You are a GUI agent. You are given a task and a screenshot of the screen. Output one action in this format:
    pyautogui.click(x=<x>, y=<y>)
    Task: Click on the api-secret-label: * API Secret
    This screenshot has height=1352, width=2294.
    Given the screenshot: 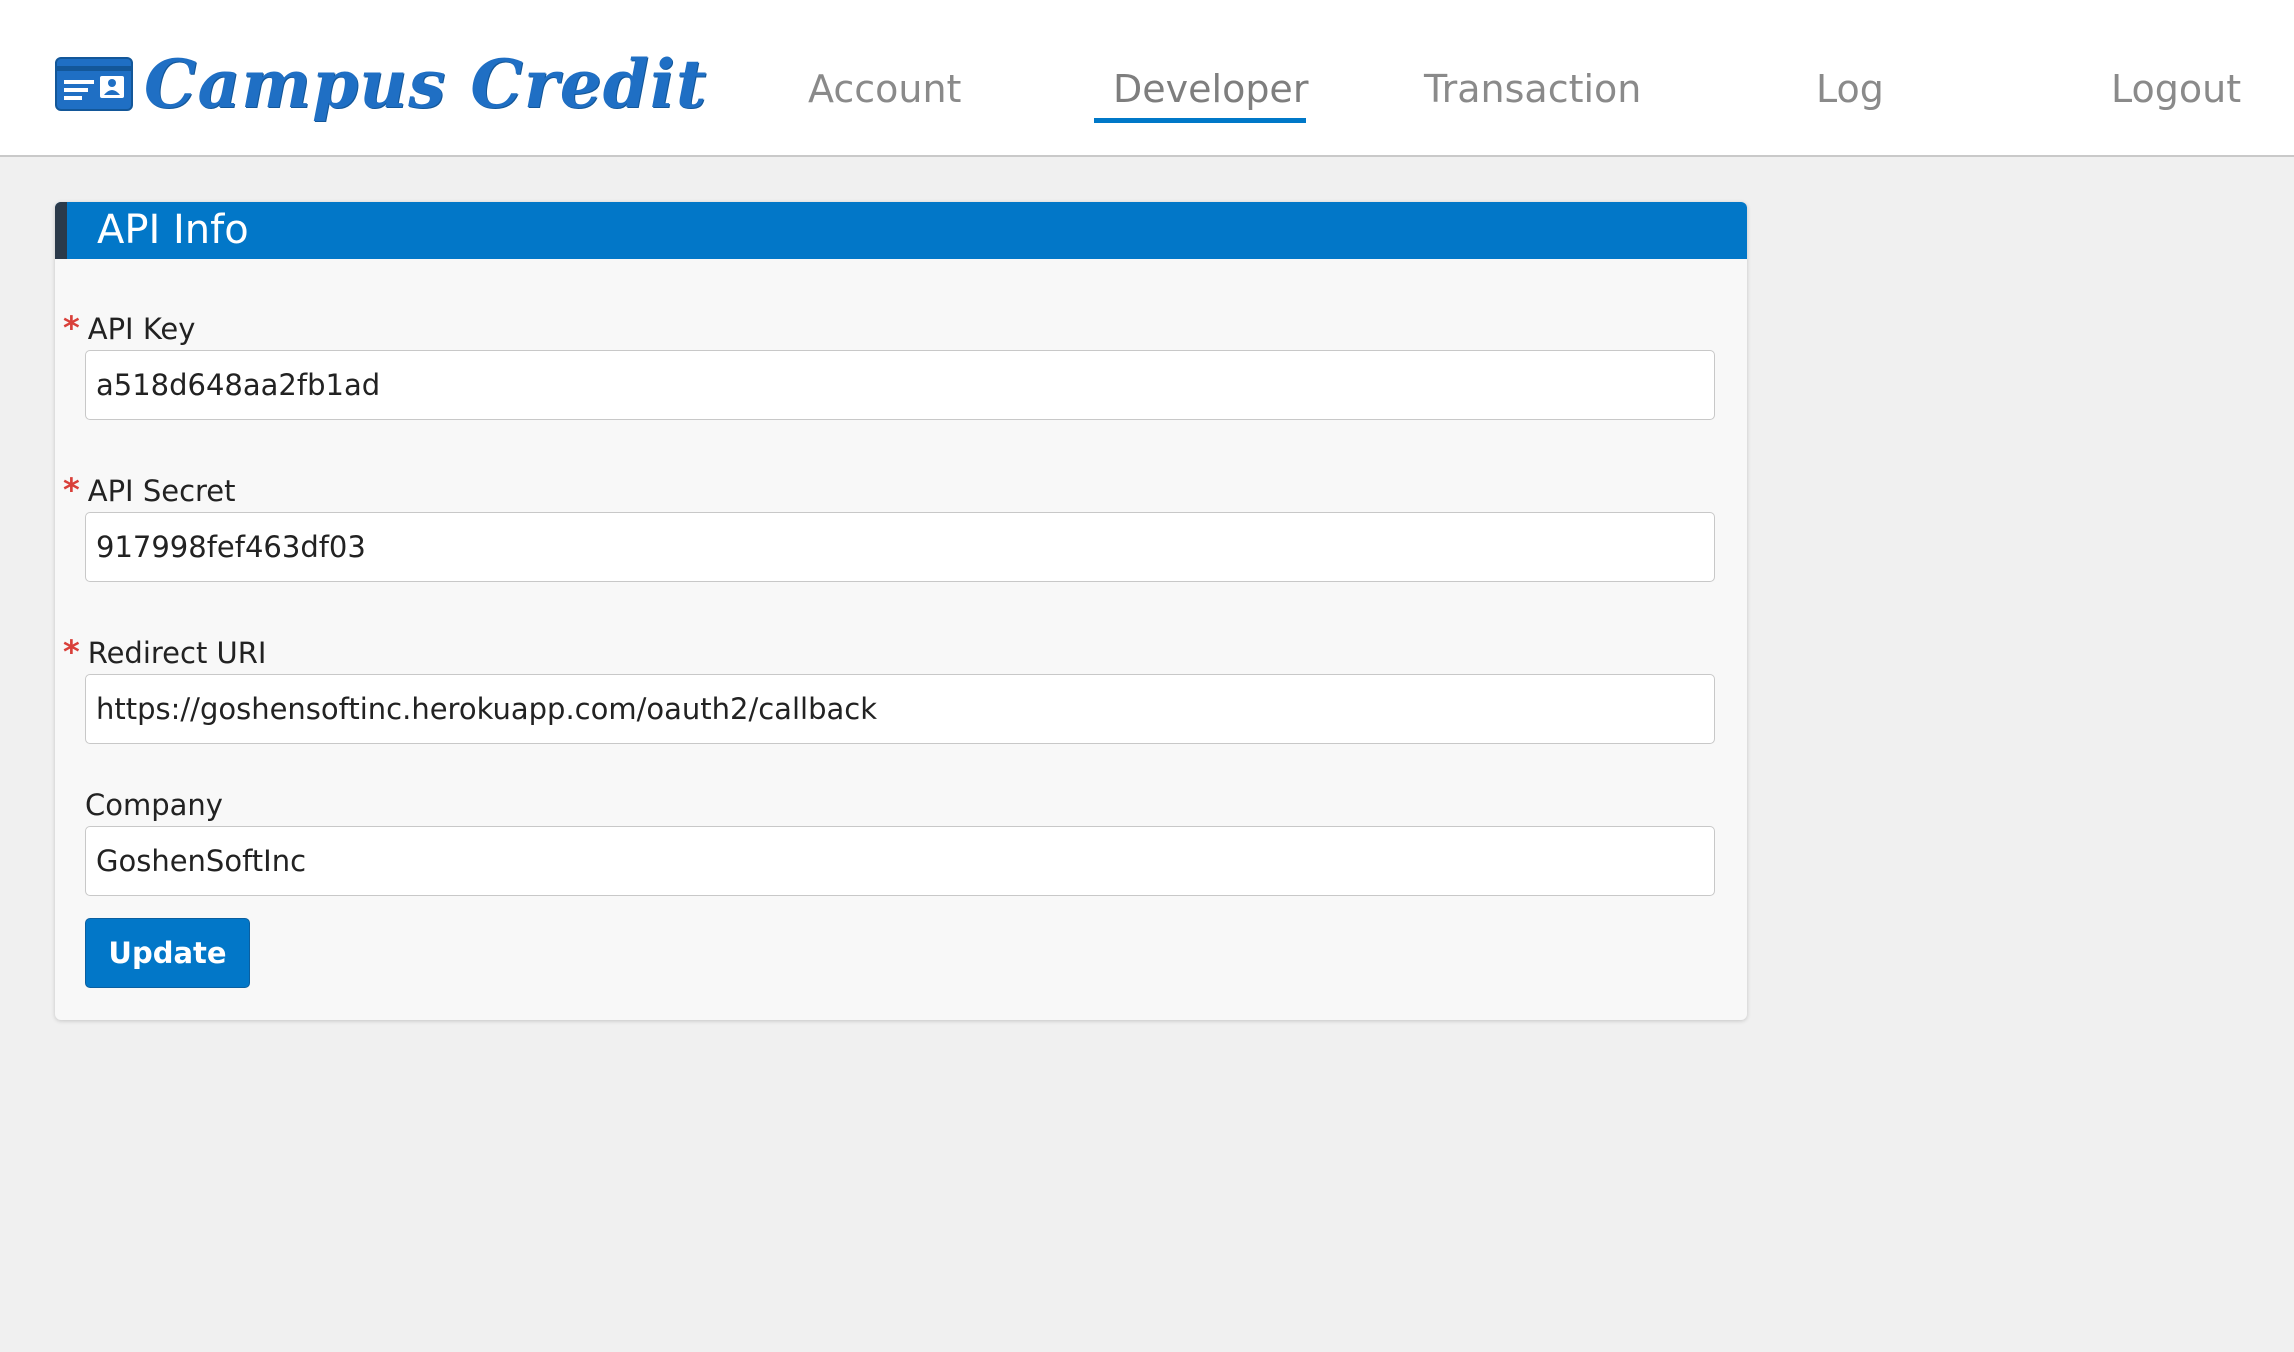 What is the action you would take?
    pyautogui.click(x=149, y=490)
    